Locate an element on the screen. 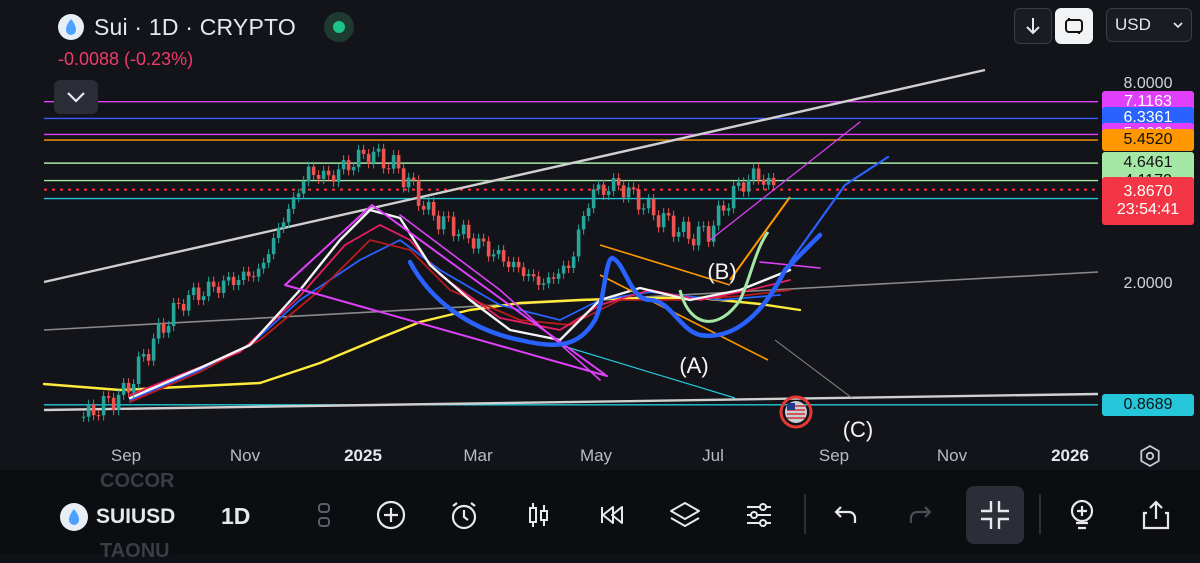  toolbar-divider is located at coordinates (805, 514).